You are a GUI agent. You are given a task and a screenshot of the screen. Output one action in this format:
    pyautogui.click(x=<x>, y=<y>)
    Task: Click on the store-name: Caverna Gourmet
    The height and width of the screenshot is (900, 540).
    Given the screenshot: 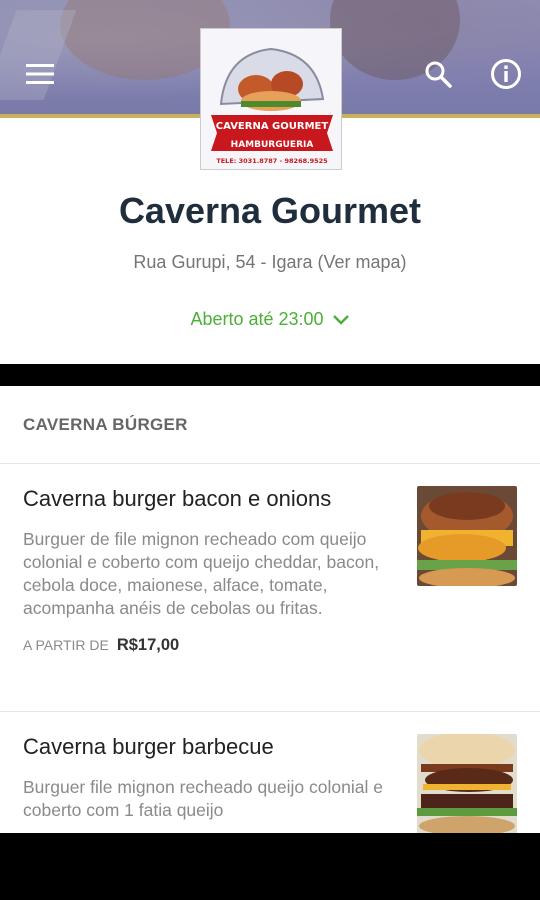 What is the action you would take?
    pyautogui.click(x=270, y=210)
    